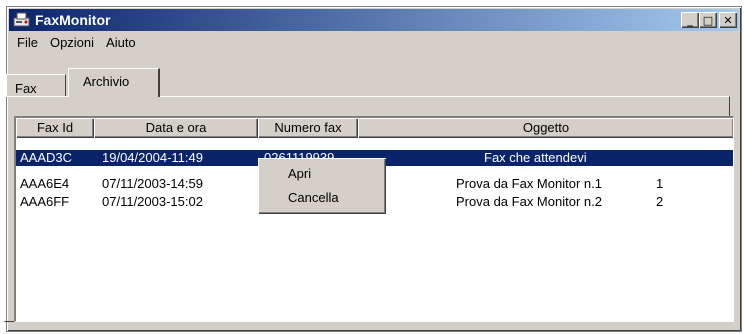 The width and height of the screenshot is (744, 334). Describe the element at coordinates (27, 43) in the screenshot. I see `menu-file: File` at that location.